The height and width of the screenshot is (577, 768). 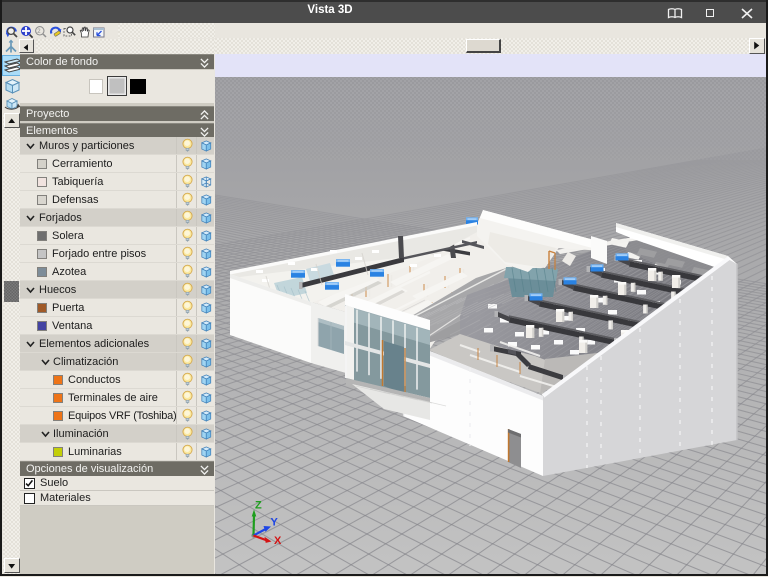 I want to click on svg-text: 2, so click(x=39, y=32).